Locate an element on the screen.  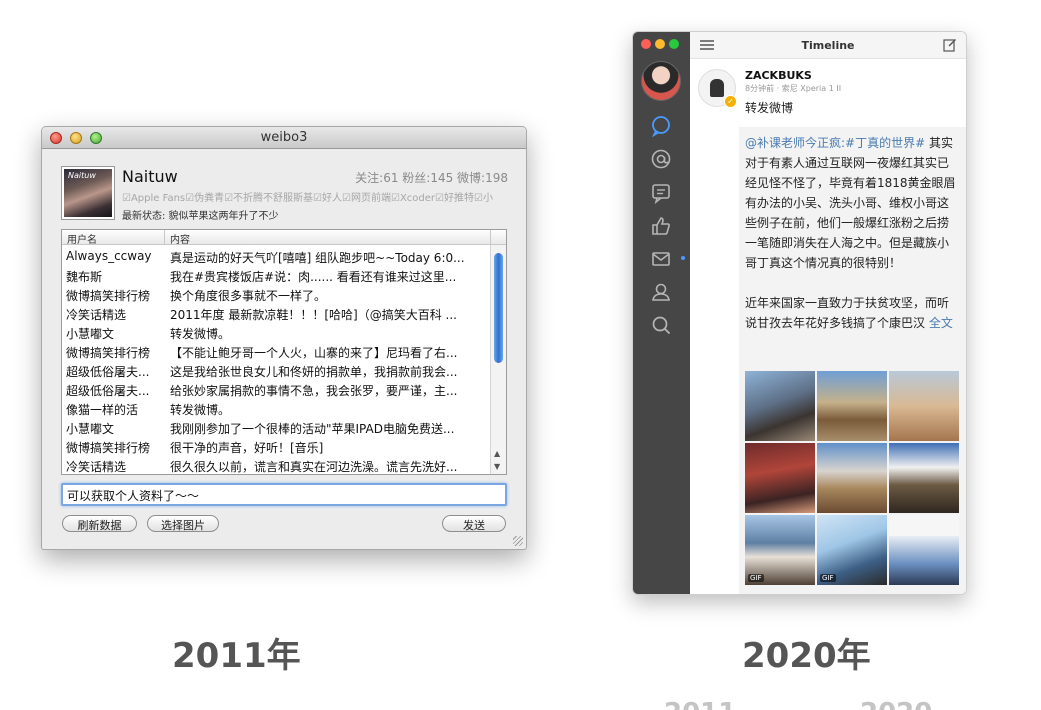
minimize-button is located at coordinates (660, 44).